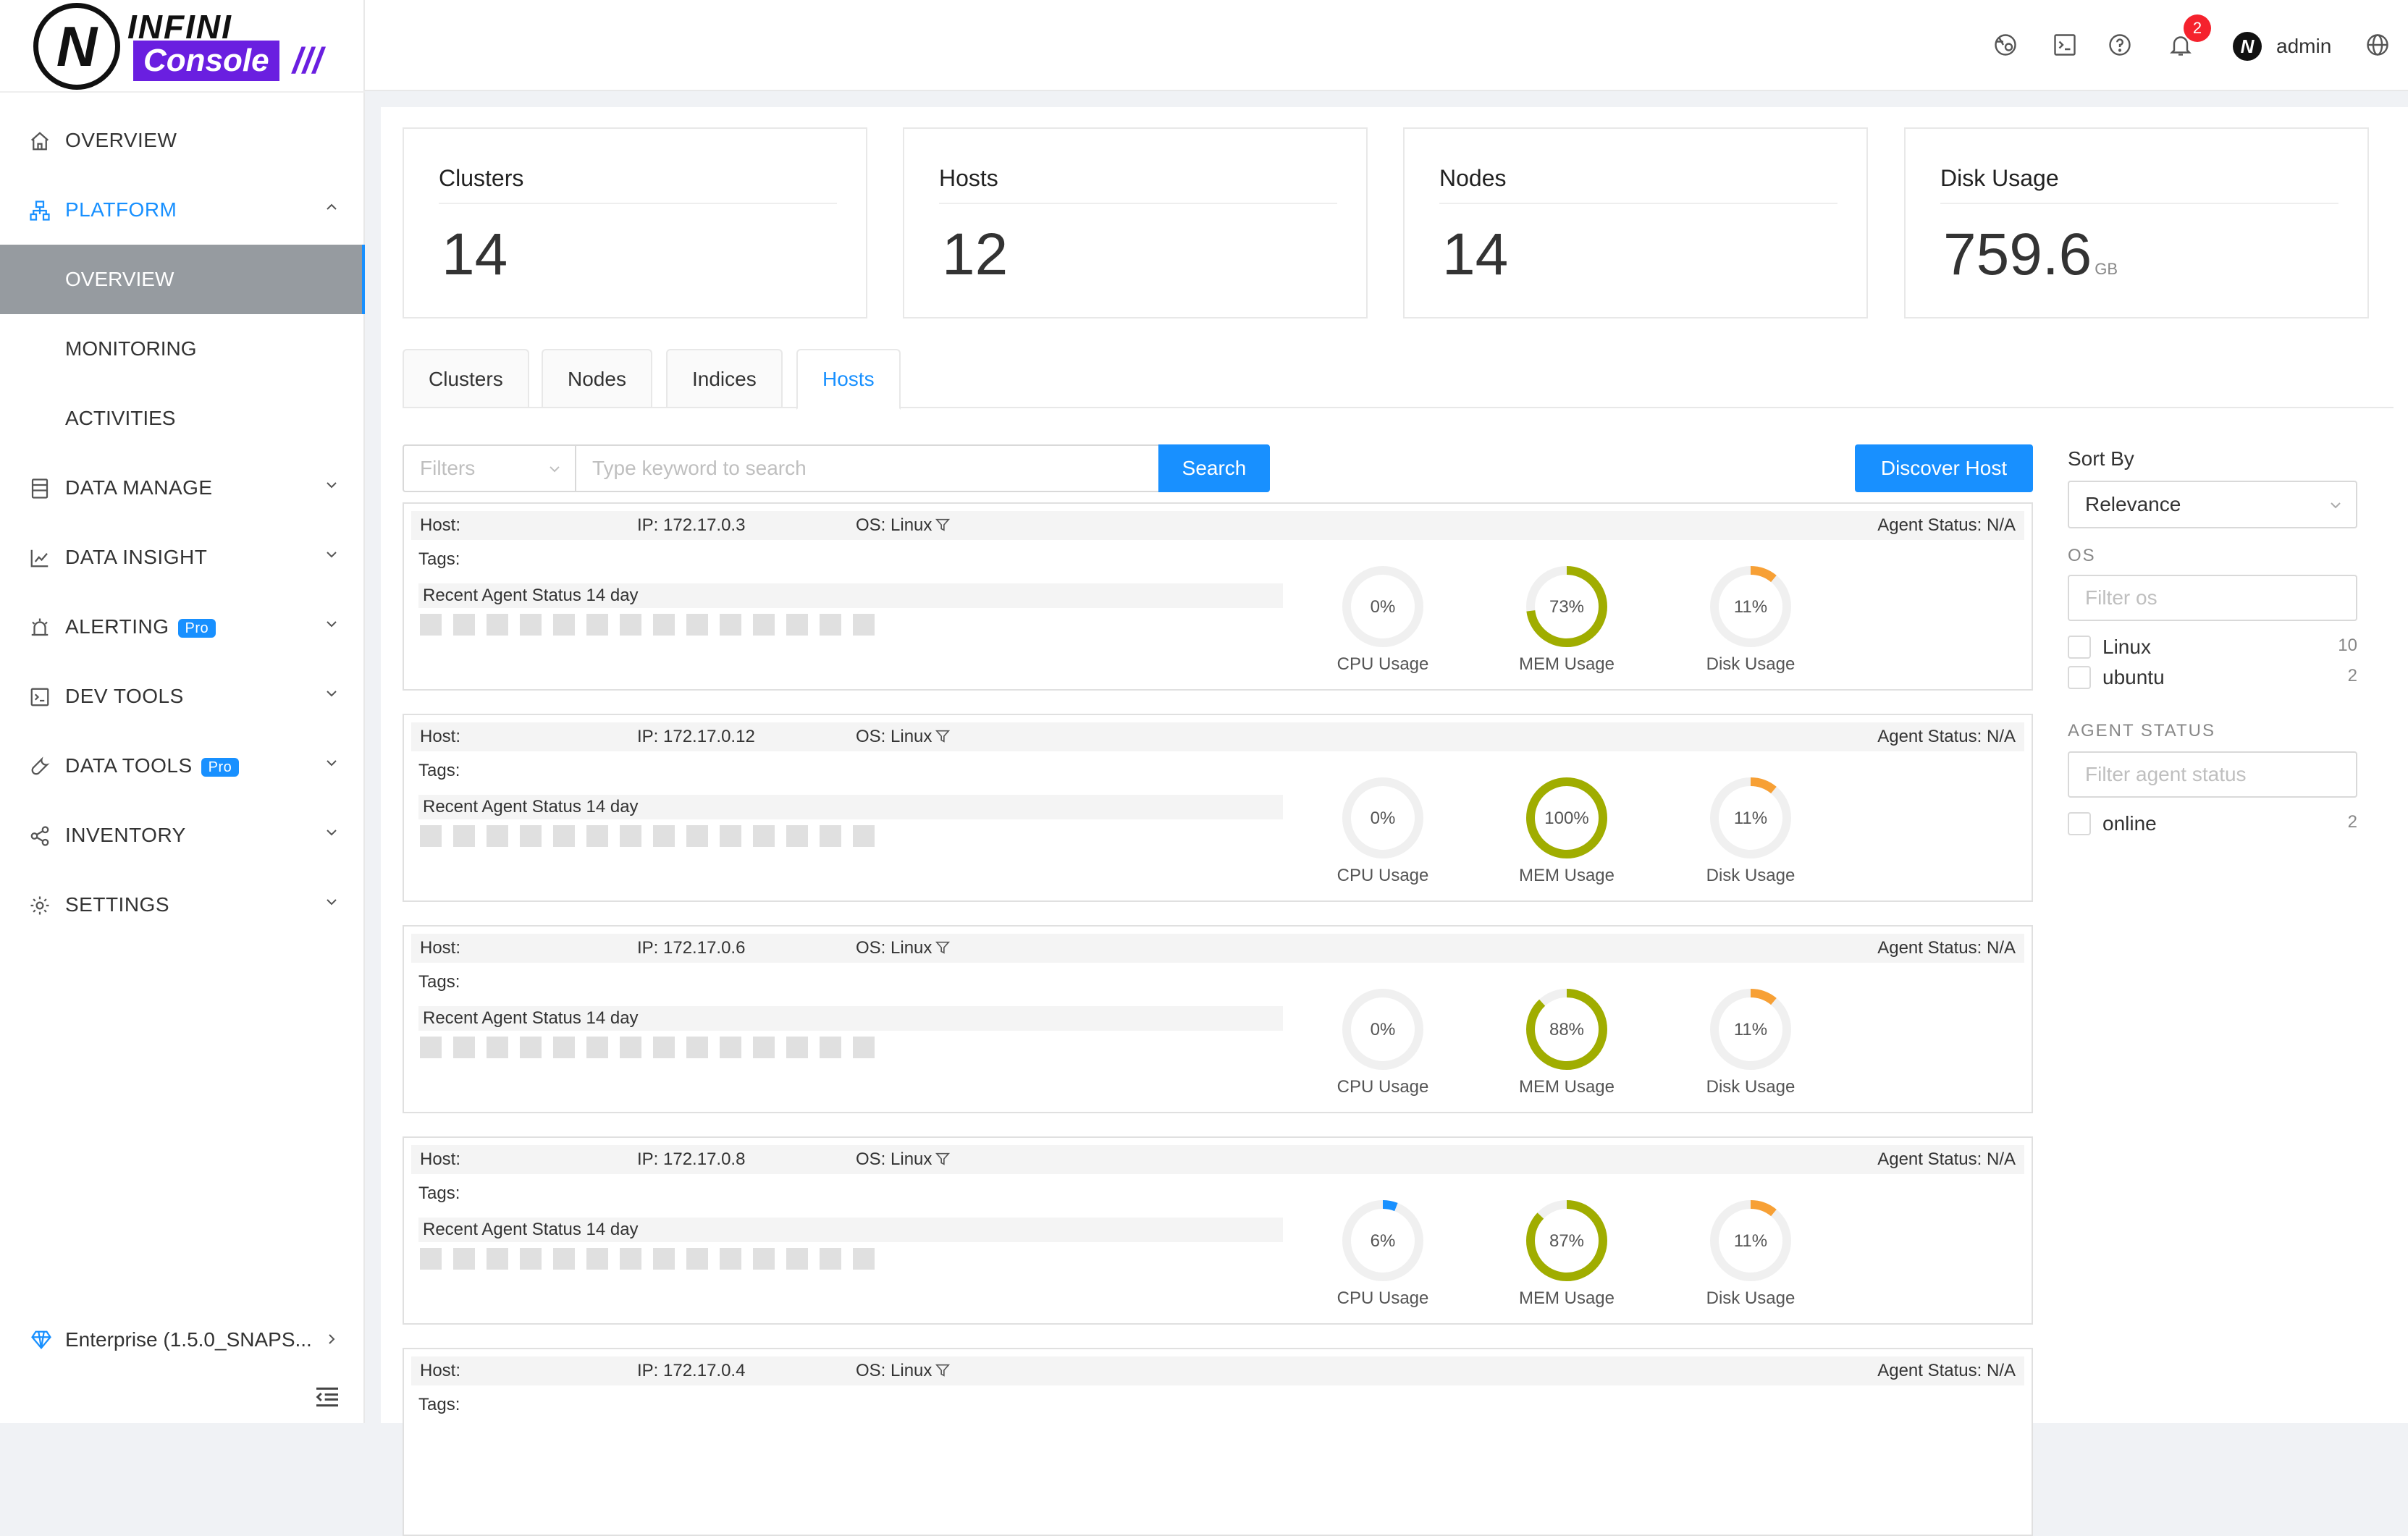 The width and height of the screenshot is (2408, 1536). Describe the element at coordinates (2079, 823) in the screenshot. I see `agent-online-checkbox` at that location.